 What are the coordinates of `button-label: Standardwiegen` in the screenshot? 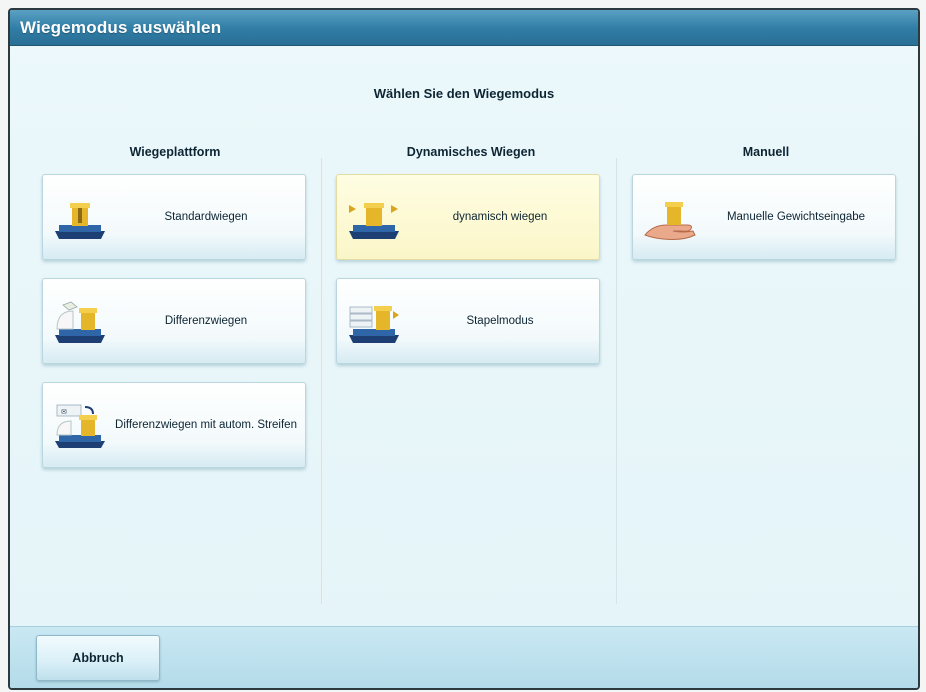 It's located at (206, 216).